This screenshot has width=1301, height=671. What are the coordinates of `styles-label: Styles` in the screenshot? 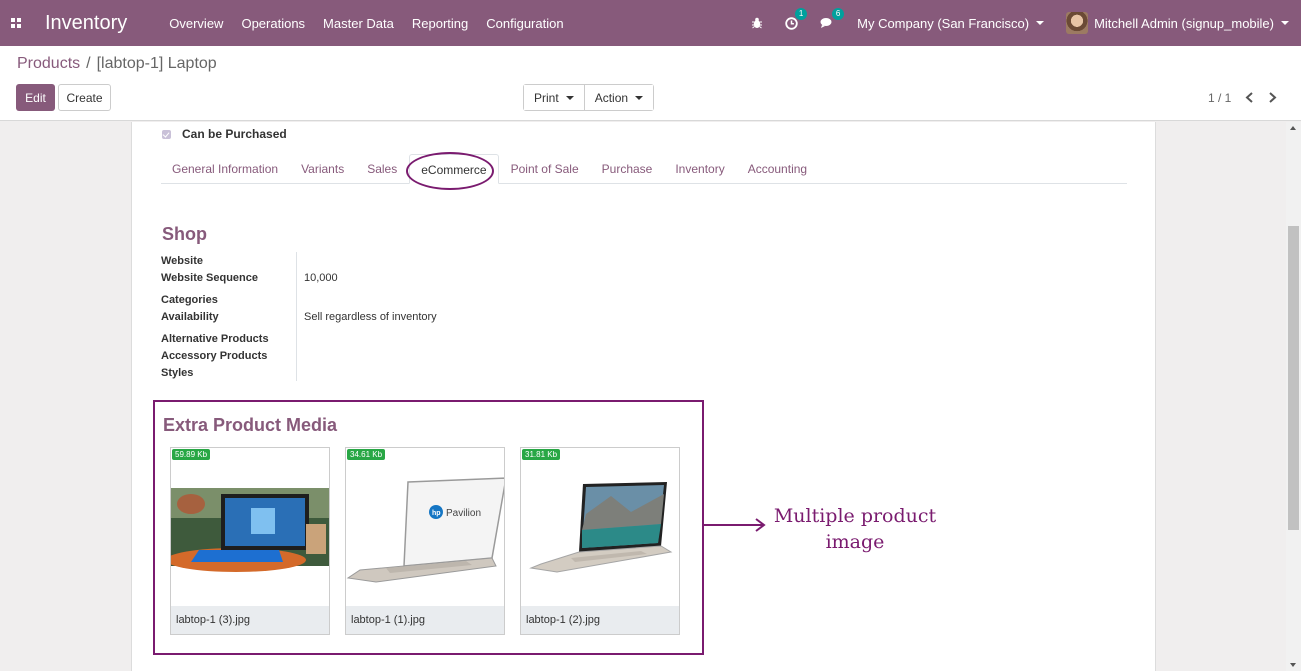 It's located at (177, 373).